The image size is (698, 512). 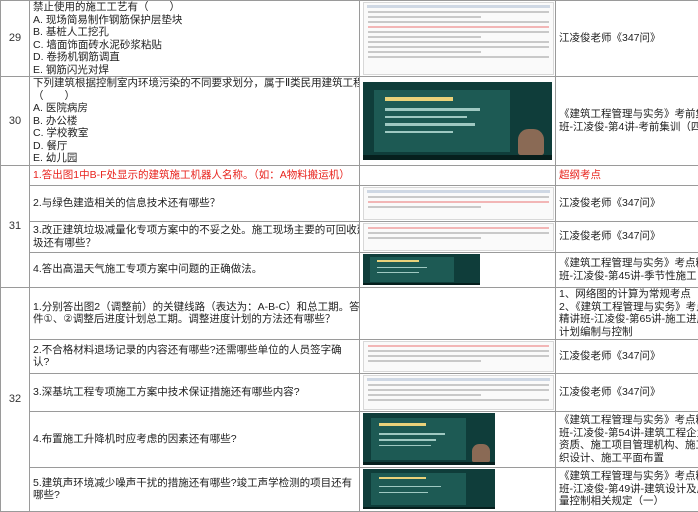 I want to click on option-a: A. 现场简易制作钢筋保护层垫块, so click(x=194, y=20).